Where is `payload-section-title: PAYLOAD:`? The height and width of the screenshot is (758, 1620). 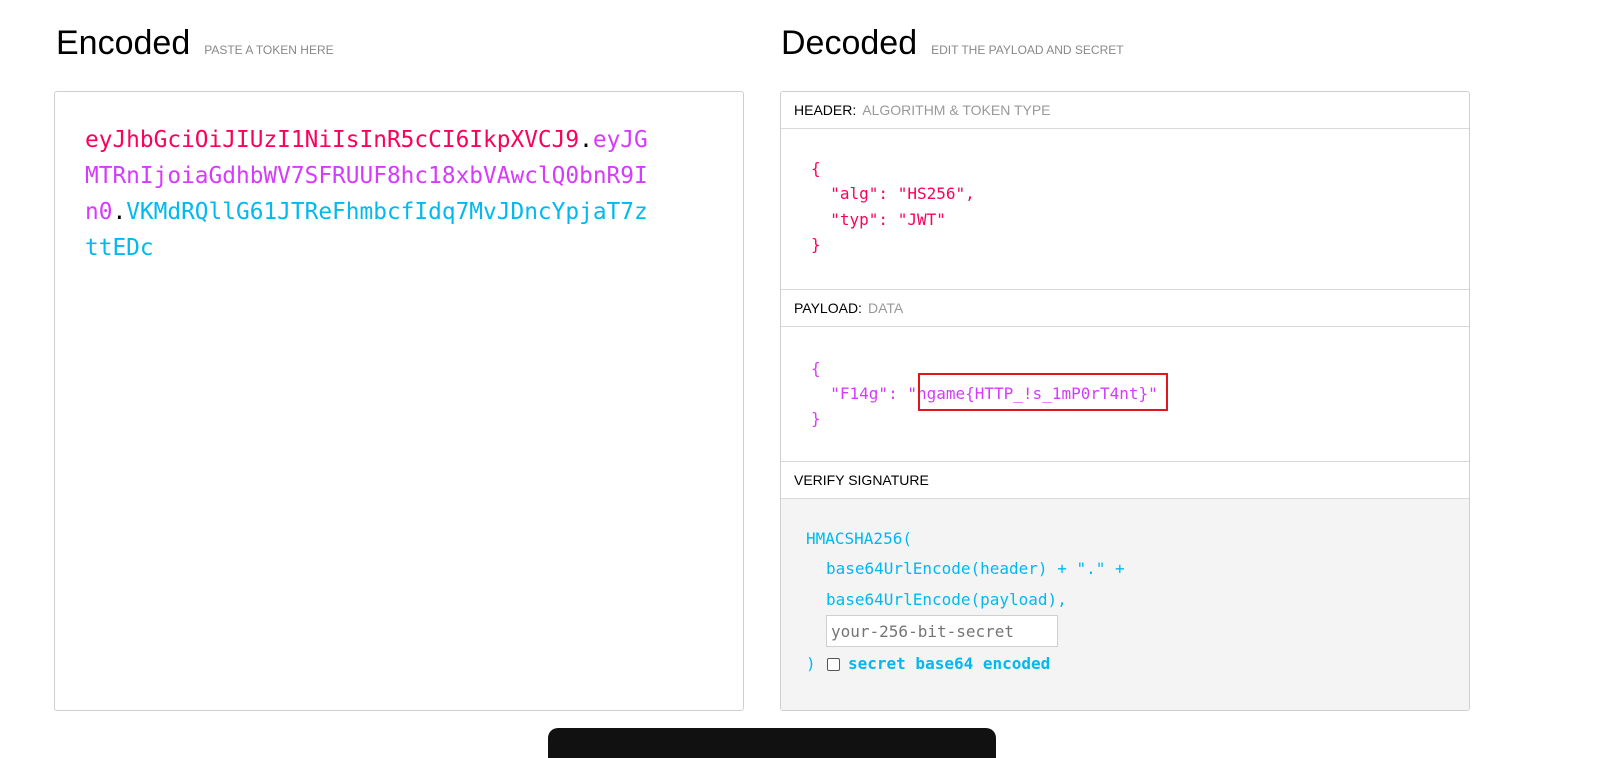 payload-section-title: PAYLOAD: is located at coordinates (828, 308).